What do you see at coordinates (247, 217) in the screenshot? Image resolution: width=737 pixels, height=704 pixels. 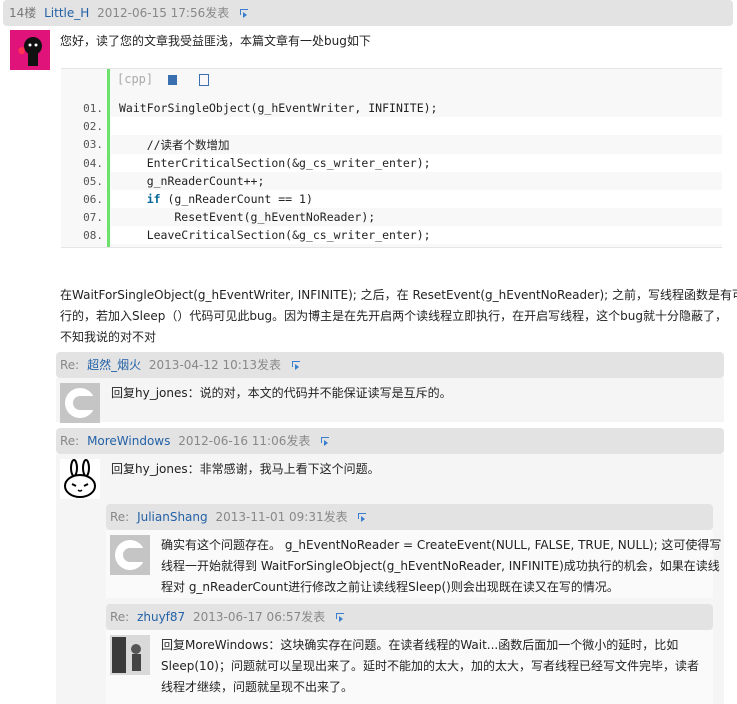 I see `code-line-text: ResetEvent(g_hEventNoReader);` at bounding box center [247, 217].